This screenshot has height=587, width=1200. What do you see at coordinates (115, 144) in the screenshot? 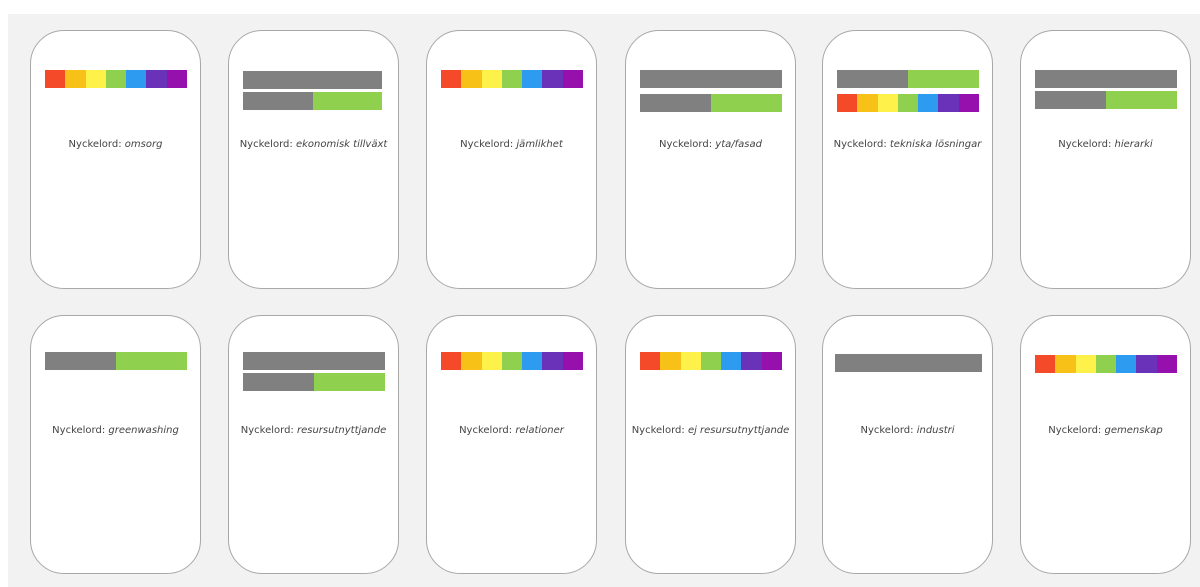
I see `keyword-label: Nyckelord: omsorg` at bounding box center [115, 144].